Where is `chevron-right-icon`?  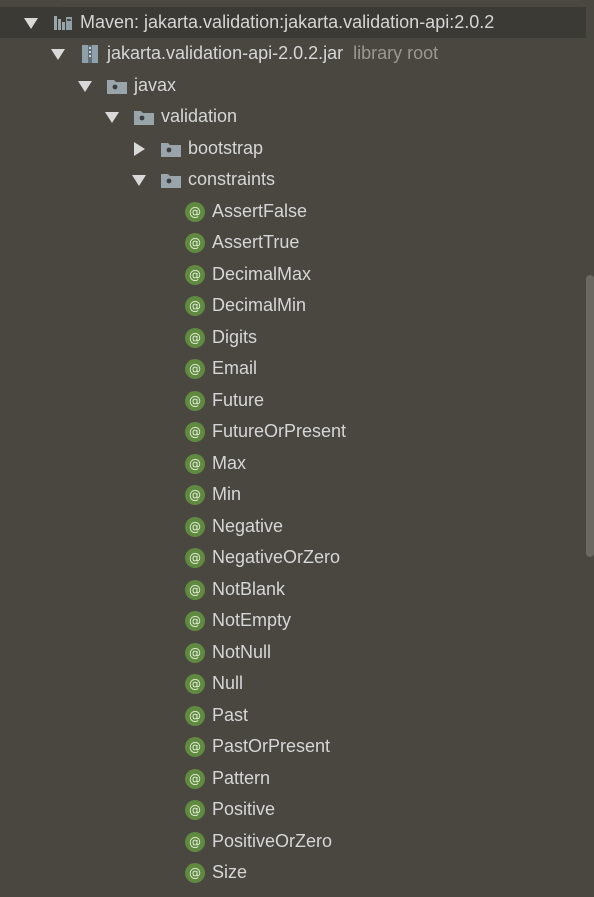
chevron-right-icon is located at coordinates (139, 148).